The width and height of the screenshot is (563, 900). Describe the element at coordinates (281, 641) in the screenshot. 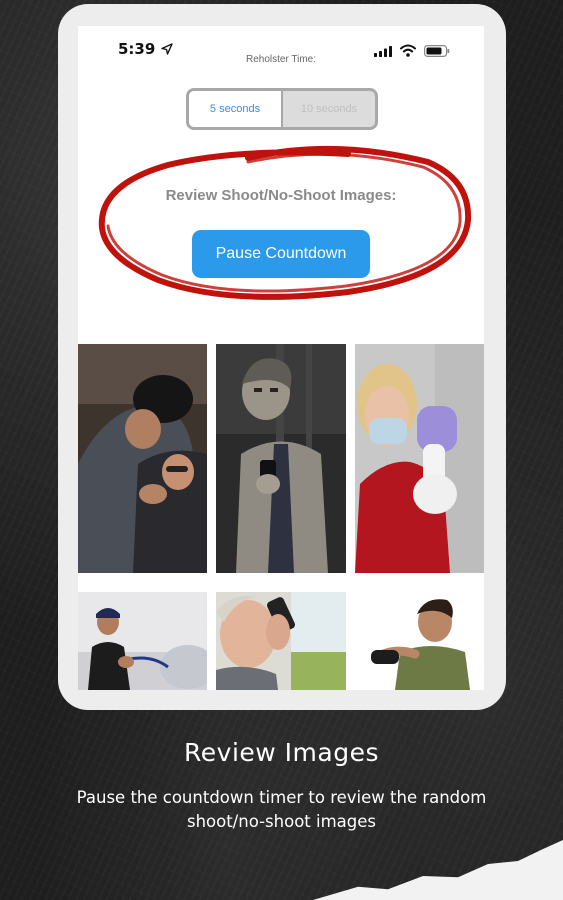

I see `elderly-man-on-phone-photo` at that location.